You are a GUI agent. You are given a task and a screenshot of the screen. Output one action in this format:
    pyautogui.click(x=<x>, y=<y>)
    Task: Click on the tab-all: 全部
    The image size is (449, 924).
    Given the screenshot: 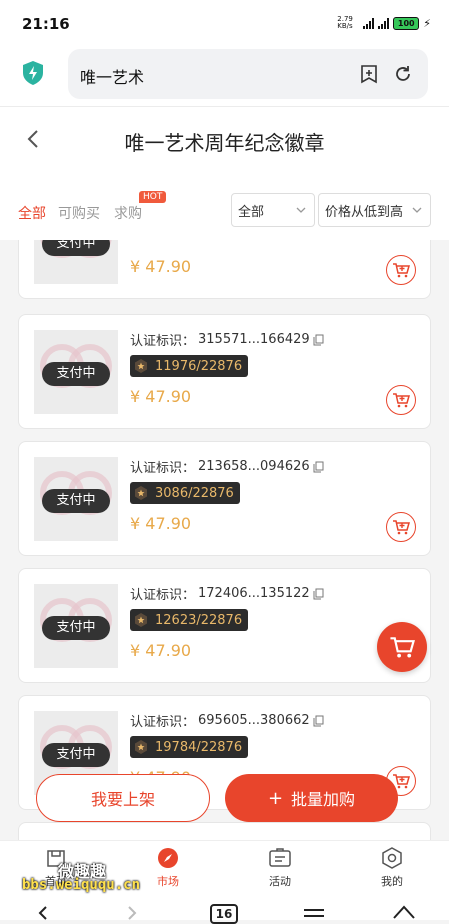 What is the action you would take?
    pyautogui.click(x=32, y=213)
    